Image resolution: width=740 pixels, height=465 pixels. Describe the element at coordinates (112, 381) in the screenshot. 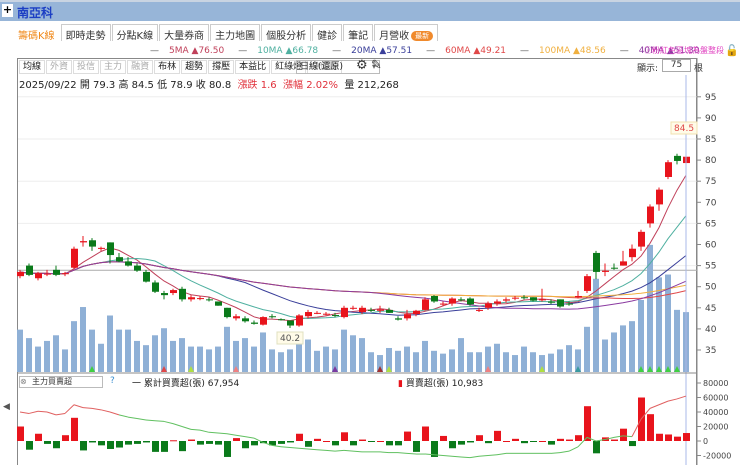

I see `help-icon: ?` at that location.